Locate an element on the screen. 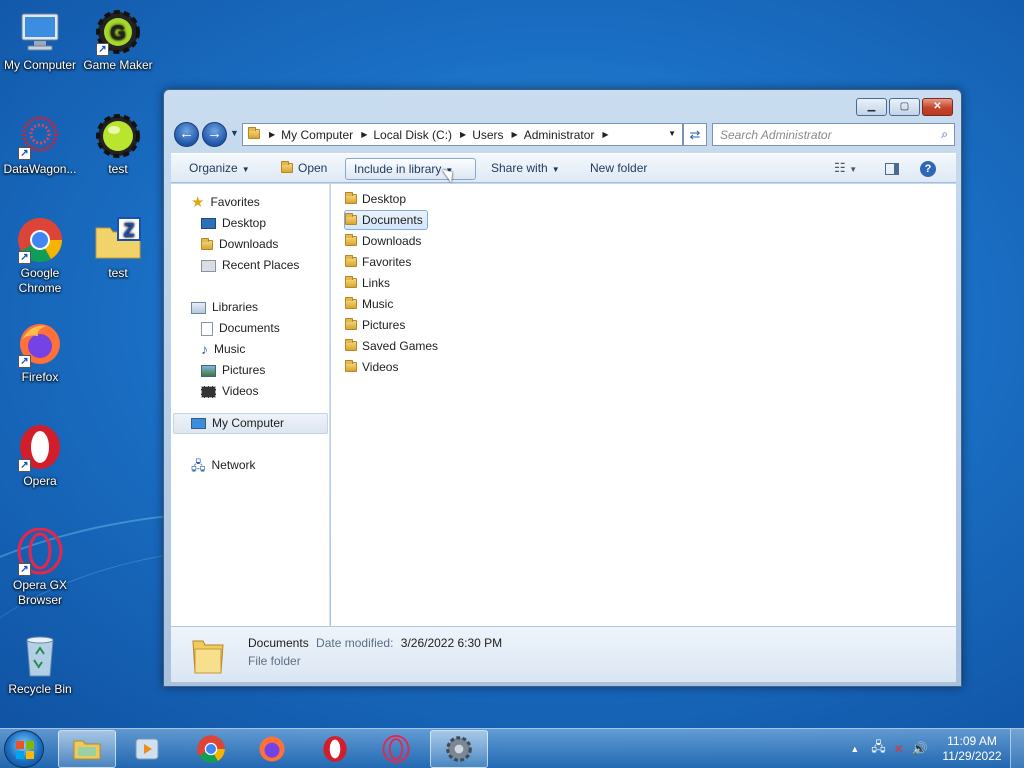 The height and width of the screenshot is (768, 1024). document-icon is located at coordinates (207, 328).